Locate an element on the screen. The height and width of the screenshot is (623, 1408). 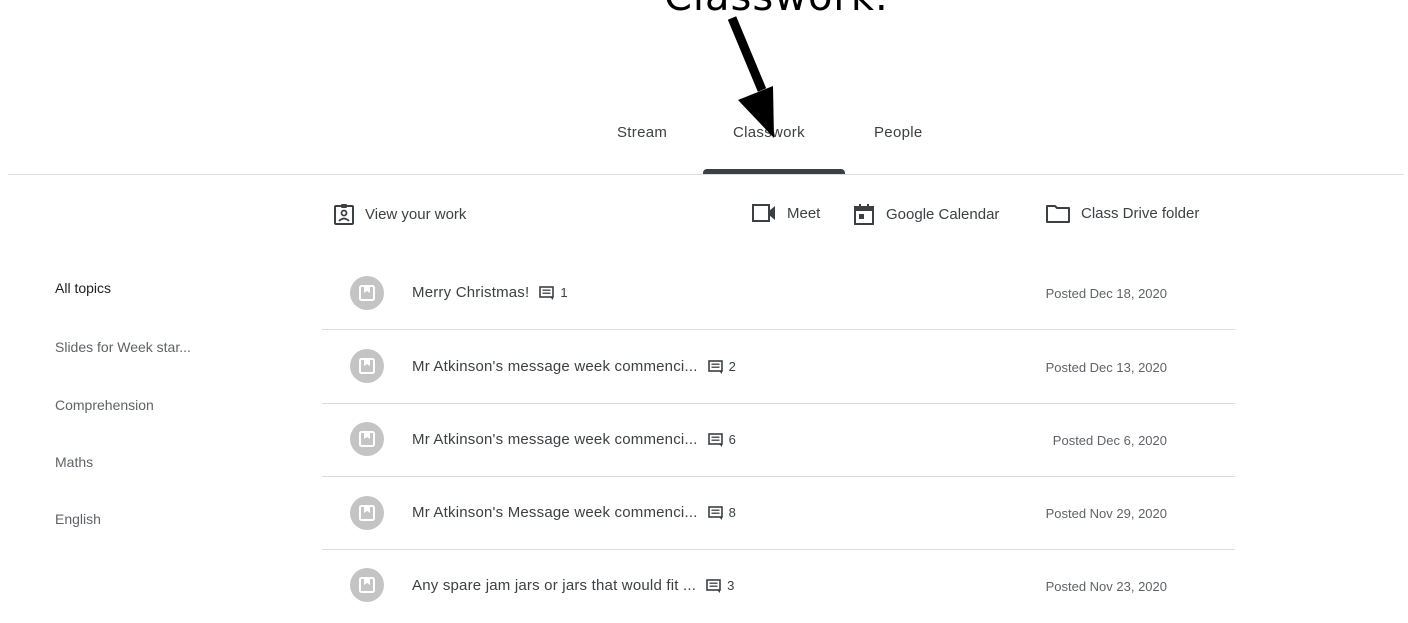
meet-button: Meet is located at coordinates (785, 213).